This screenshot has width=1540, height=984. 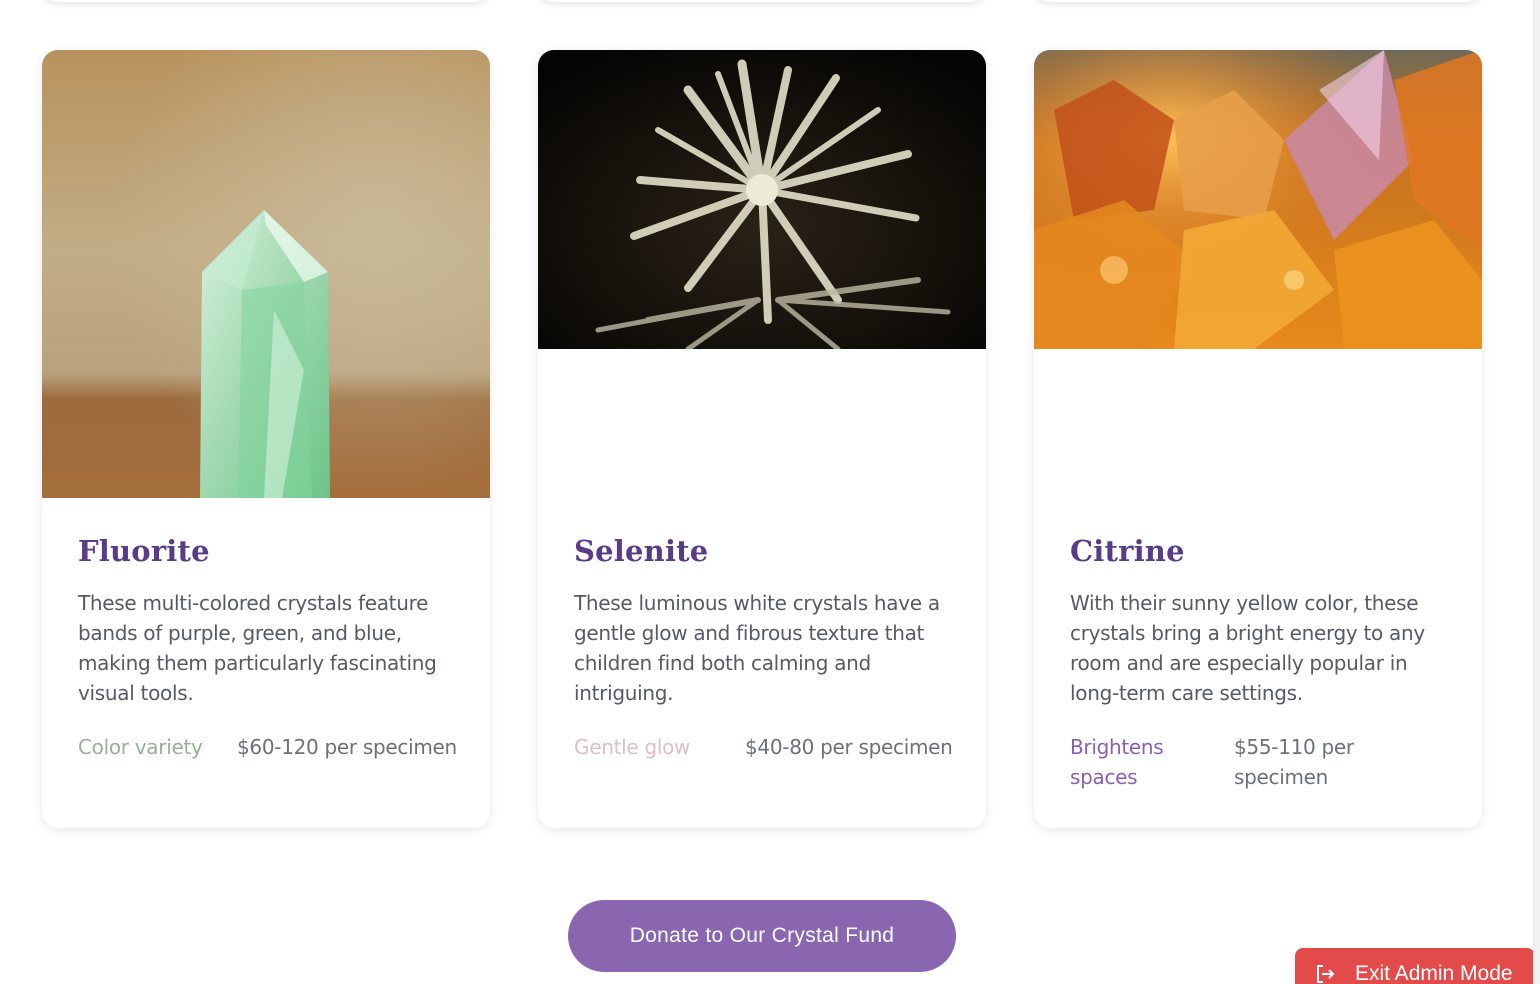 I want to click on selenite-image, so click(x=762, y=199).